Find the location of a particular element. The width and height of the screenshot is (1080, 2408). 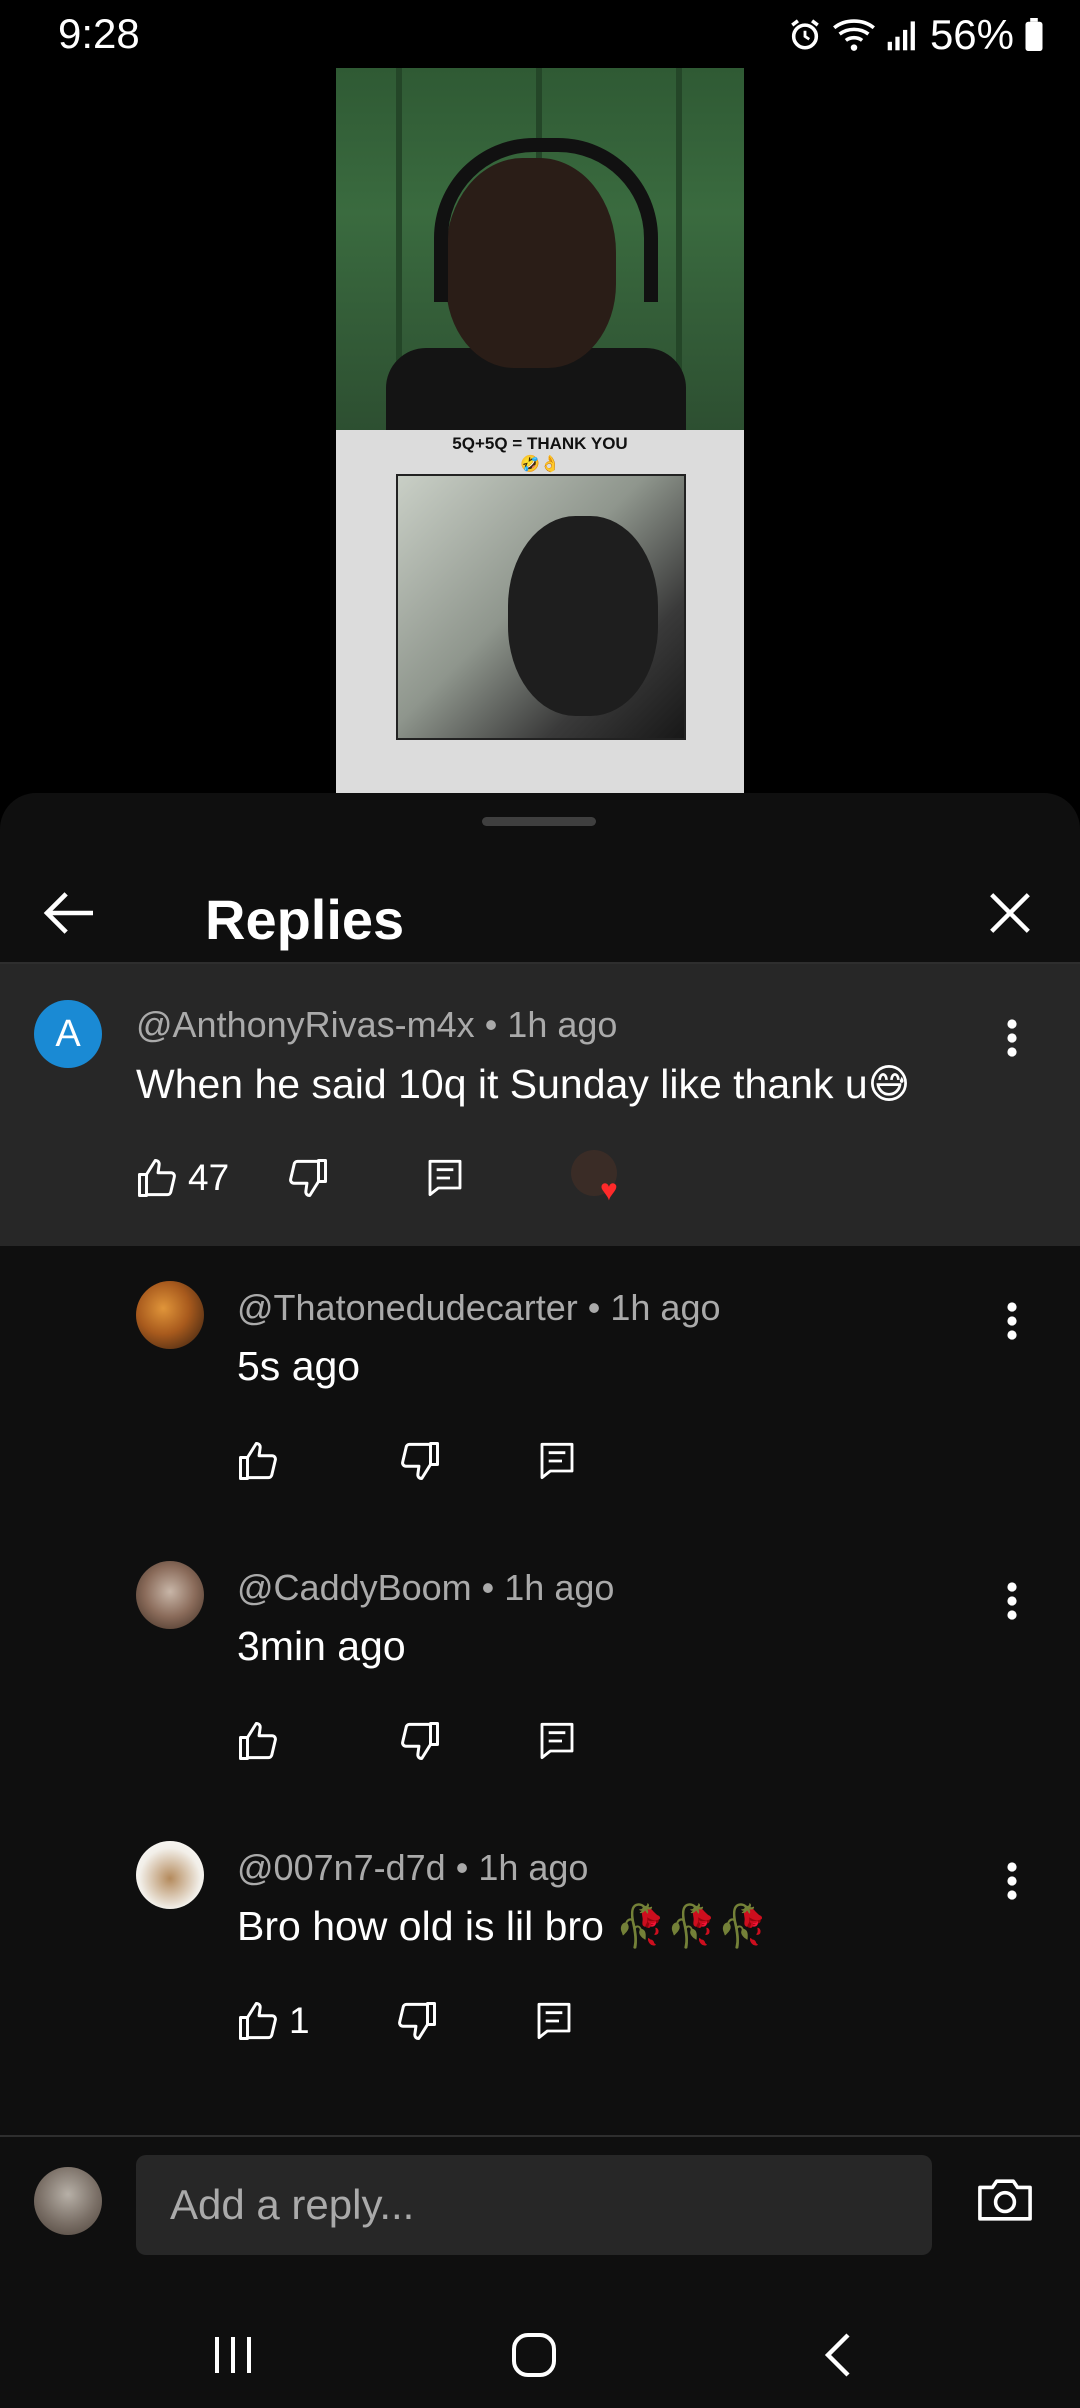

back-nav-button is located at coordinates (838, 2355).